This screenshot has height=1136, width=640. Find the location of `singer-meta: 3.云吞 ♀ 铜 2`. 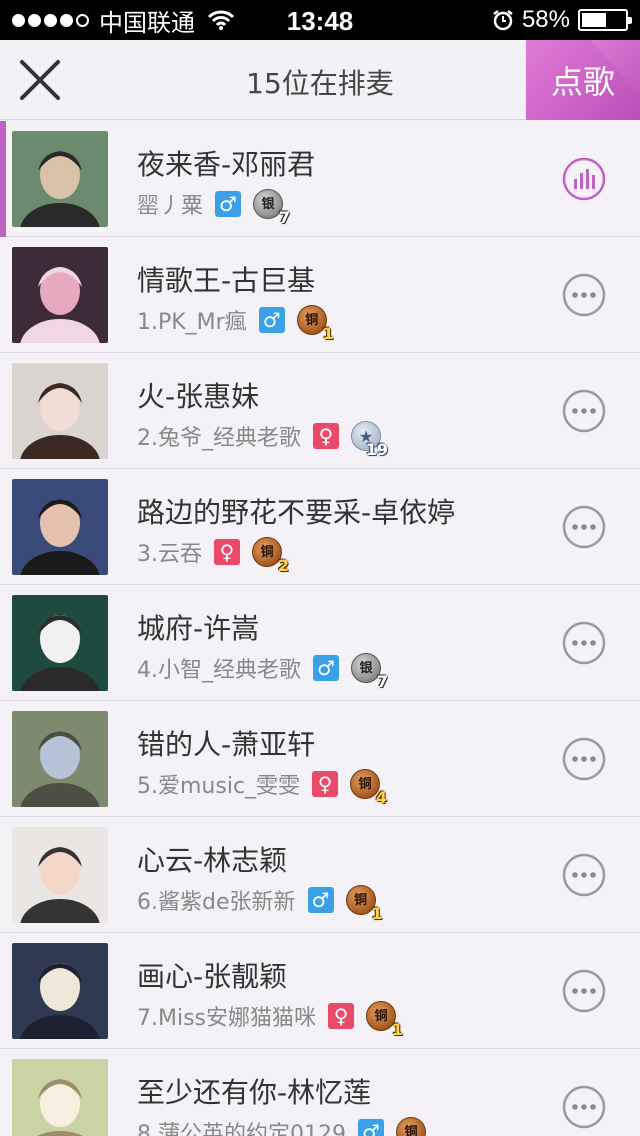

singer-meta: 3.云吞 ♀ 铜 2 is located at coordinates (213, 554).